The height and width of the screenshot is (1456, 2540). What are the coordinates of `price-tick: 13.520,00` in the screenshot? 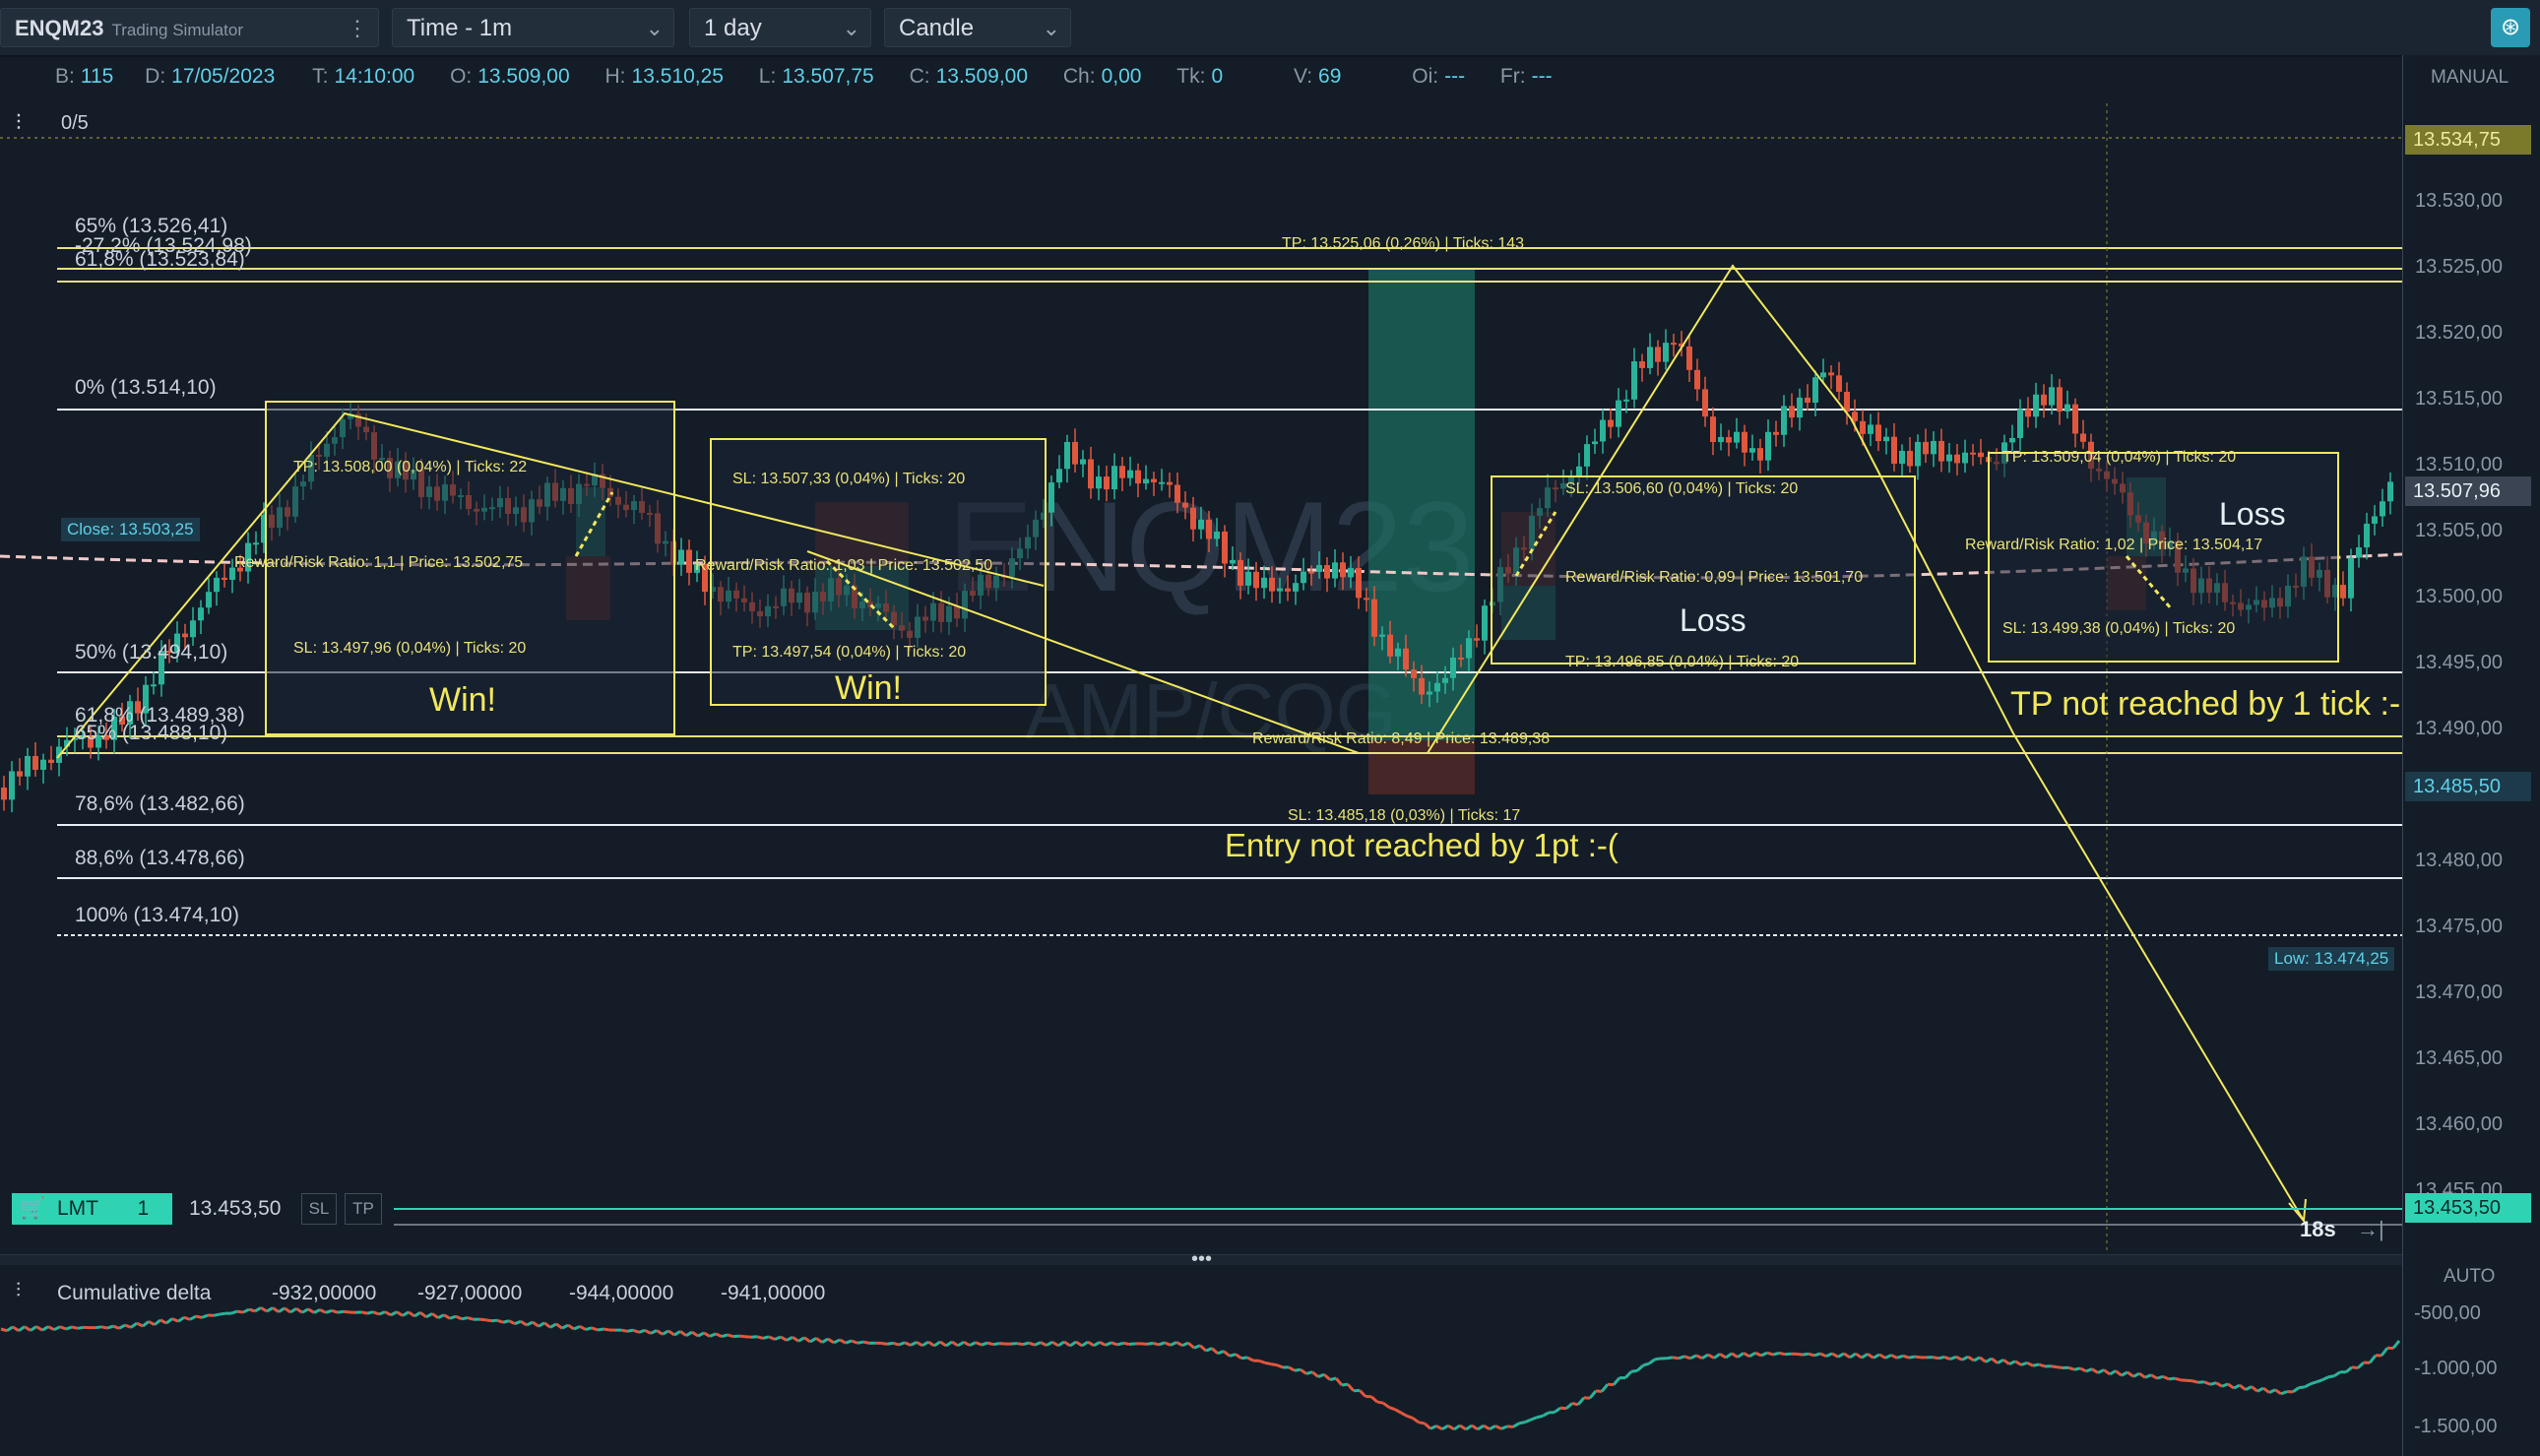 It's located at (2459, 333).